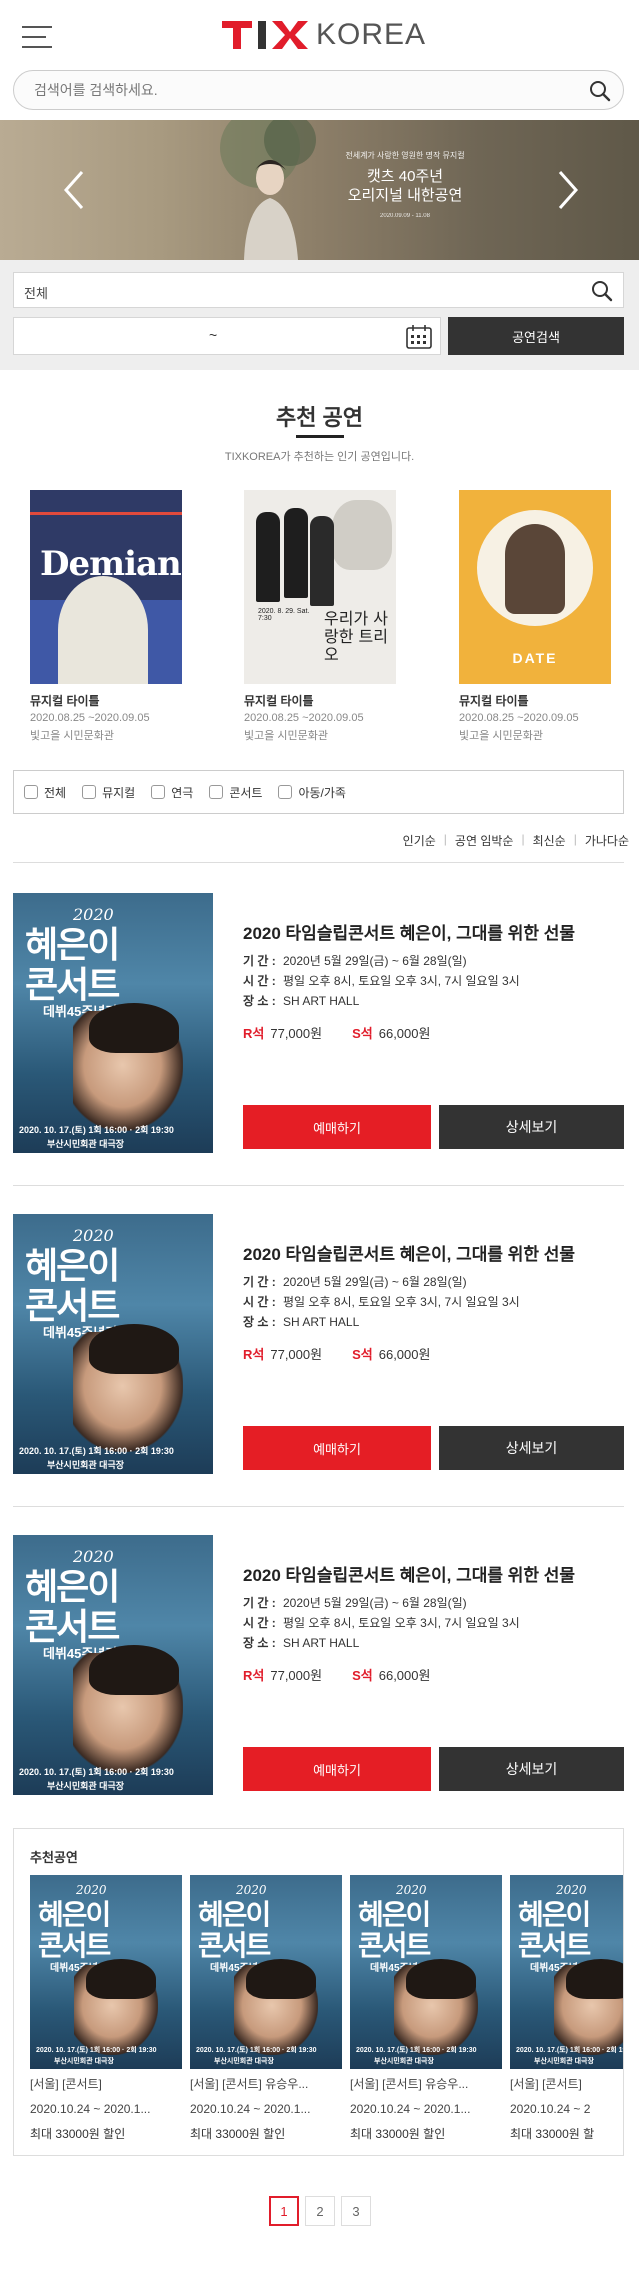  Describe the element at coordinates (405, 216) in the screenshot. I see `banner-date: 2020.09.09 - 11.08` at that location.